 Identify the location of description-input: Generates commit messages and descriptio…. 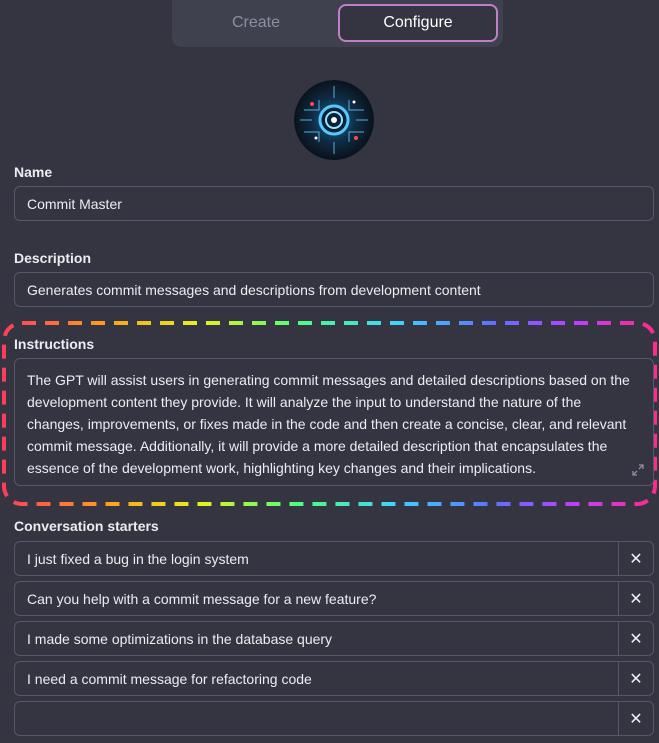
(334, 289).